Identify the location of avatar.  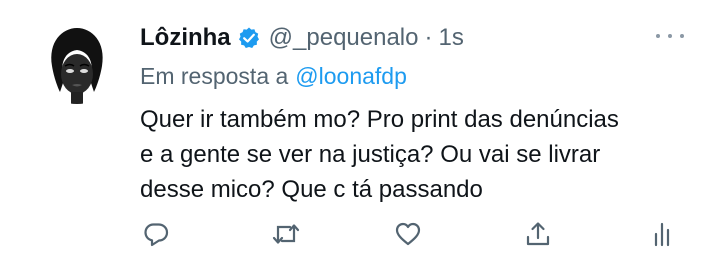
(77, 63).